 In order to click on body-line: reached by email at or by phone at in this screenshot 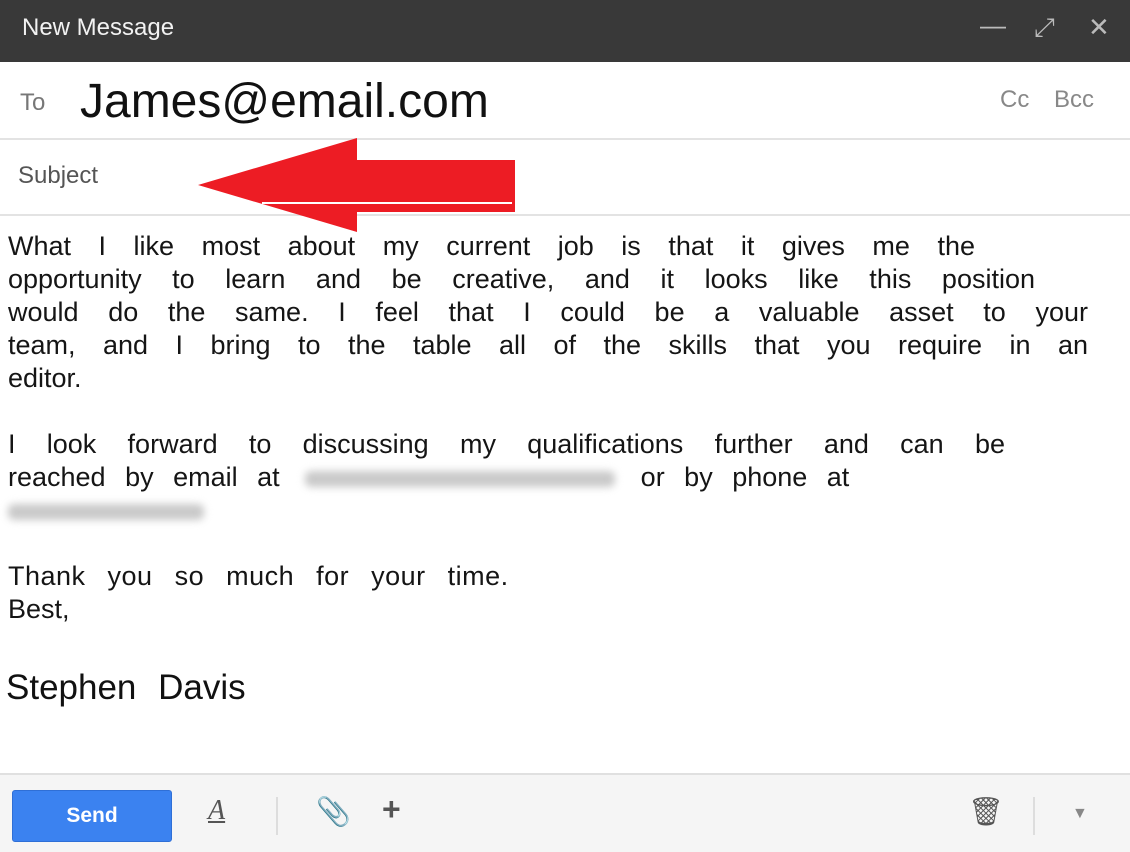, I will do `click(458, 477)`.